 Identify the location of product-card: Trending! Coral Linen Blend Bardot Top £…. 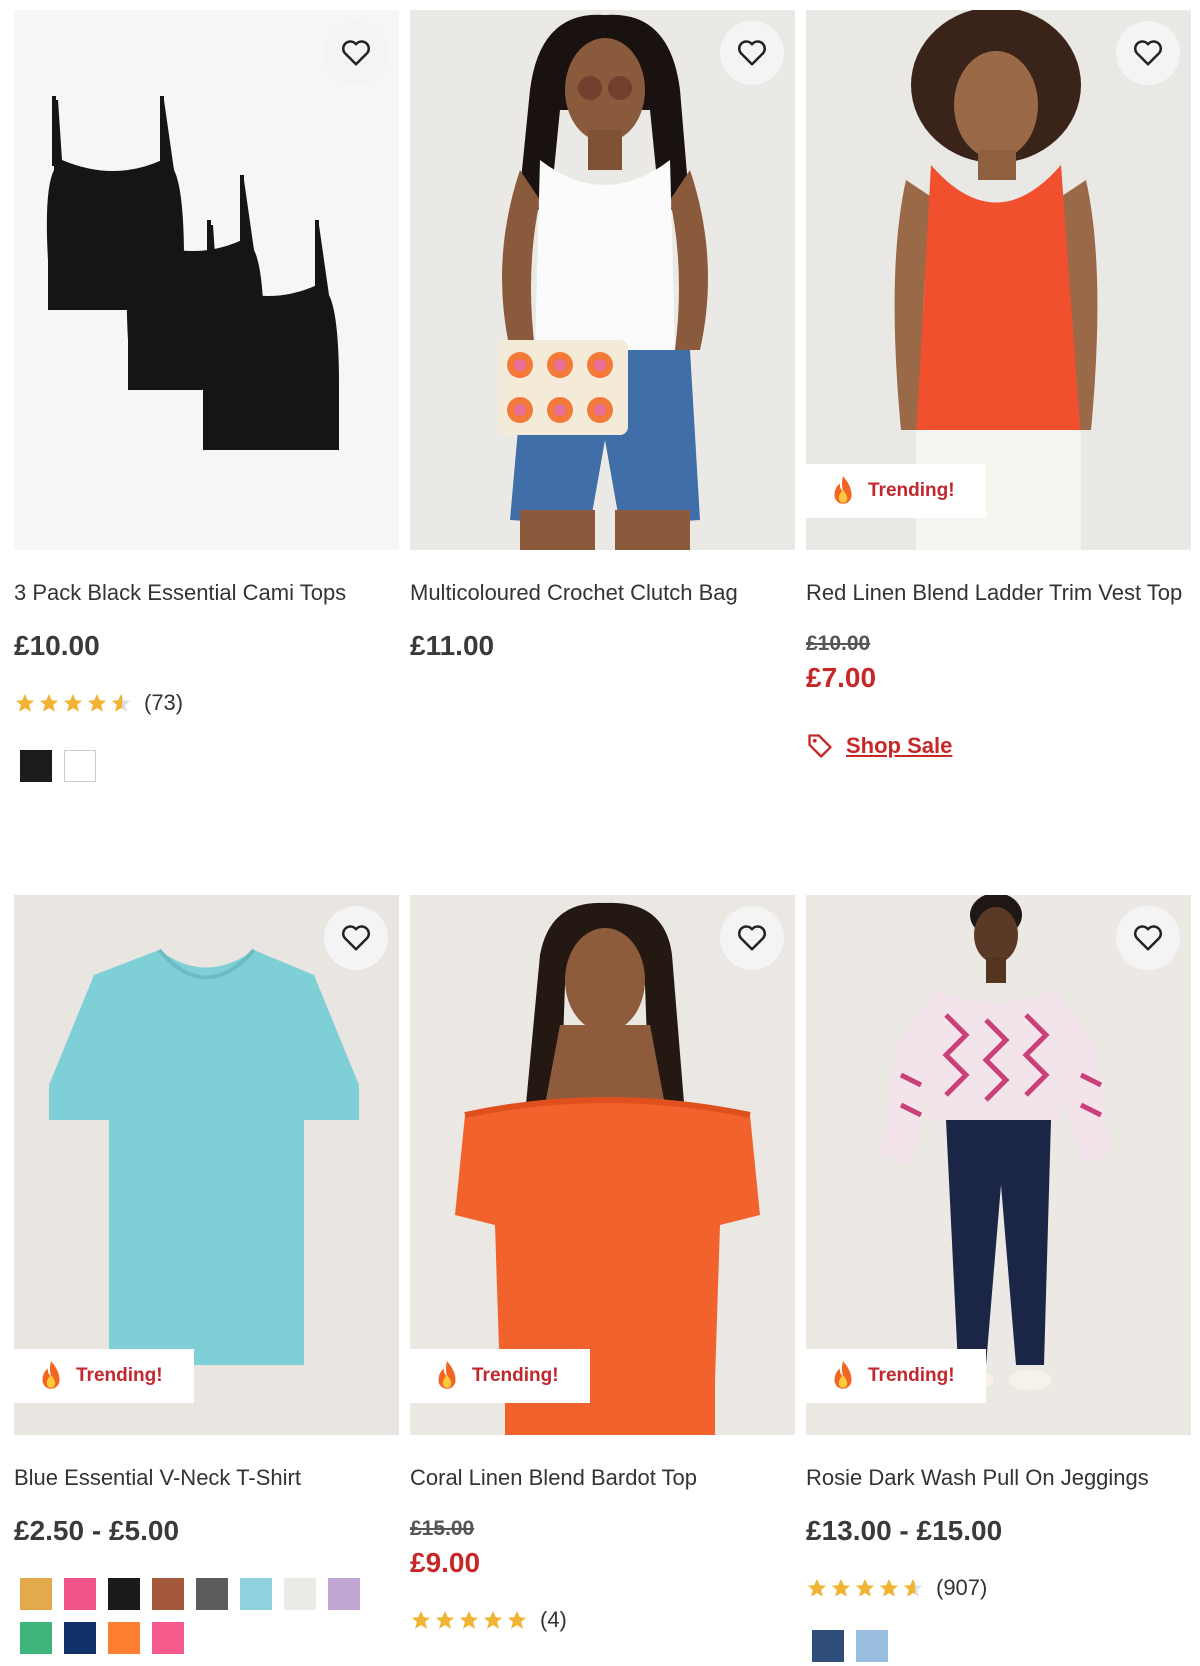
(602, 1275).